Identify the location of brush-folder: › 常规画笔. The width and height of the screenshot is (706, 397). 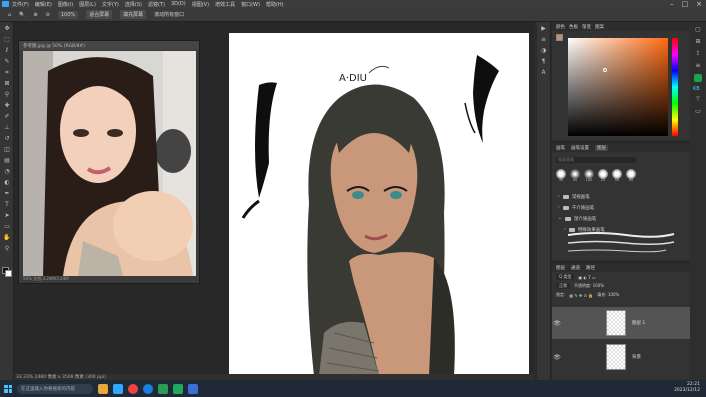
(612, 196).